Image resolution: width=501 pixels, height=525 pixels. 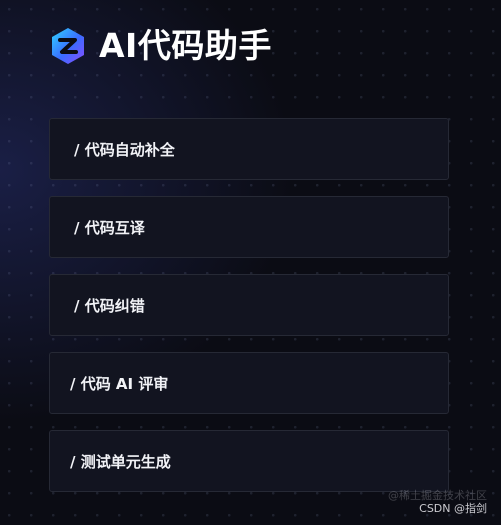 I want to click on watermark-faint-text: @稀土掘金技术社区, so click(x=437, y=495).